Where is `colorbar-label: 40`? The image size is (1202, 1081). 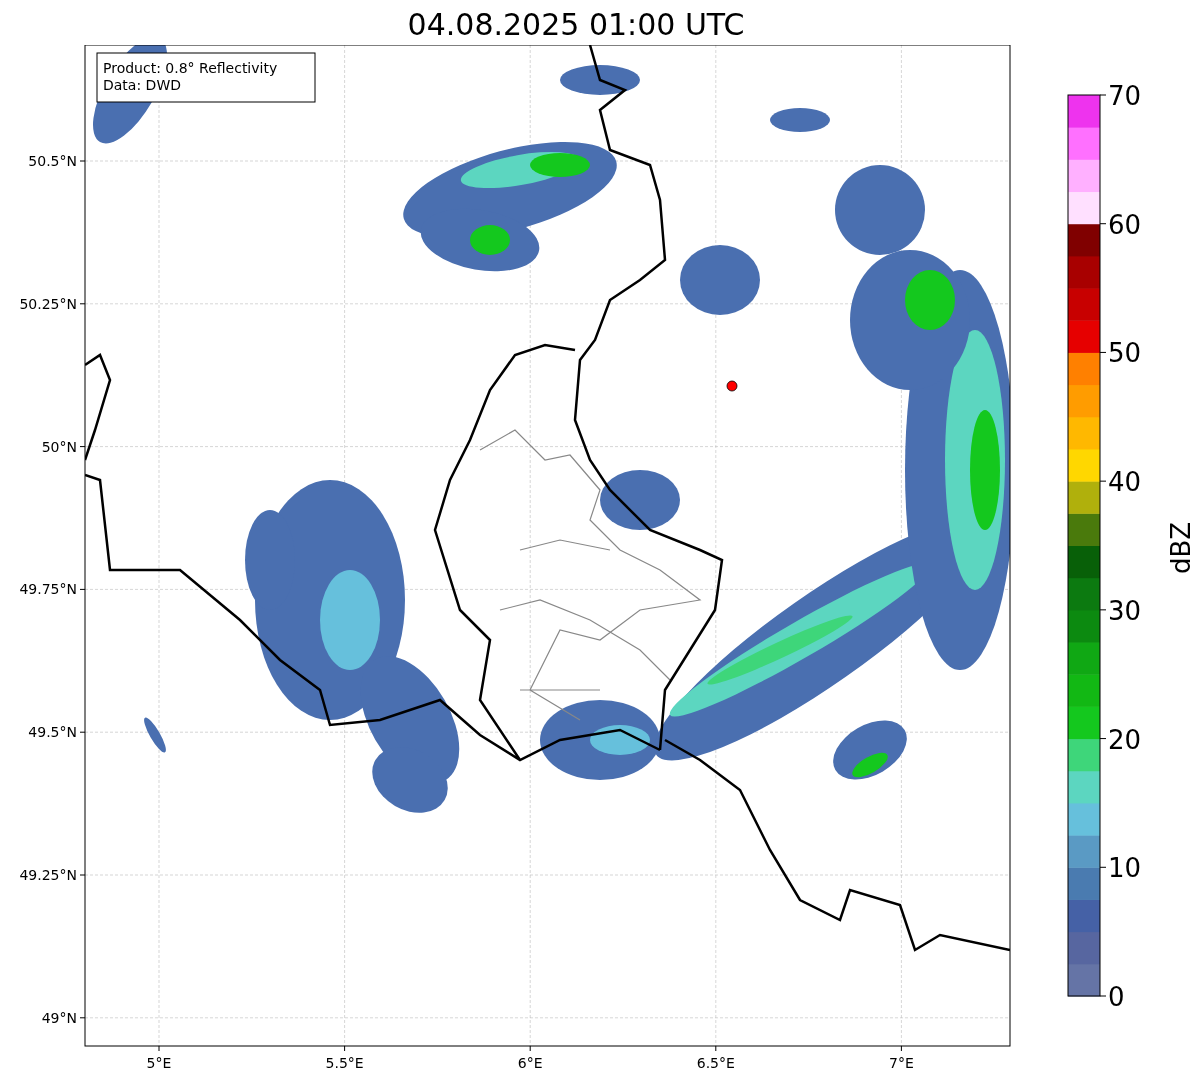 colorbar-label: 40 is located at coordinates (1125, 482).